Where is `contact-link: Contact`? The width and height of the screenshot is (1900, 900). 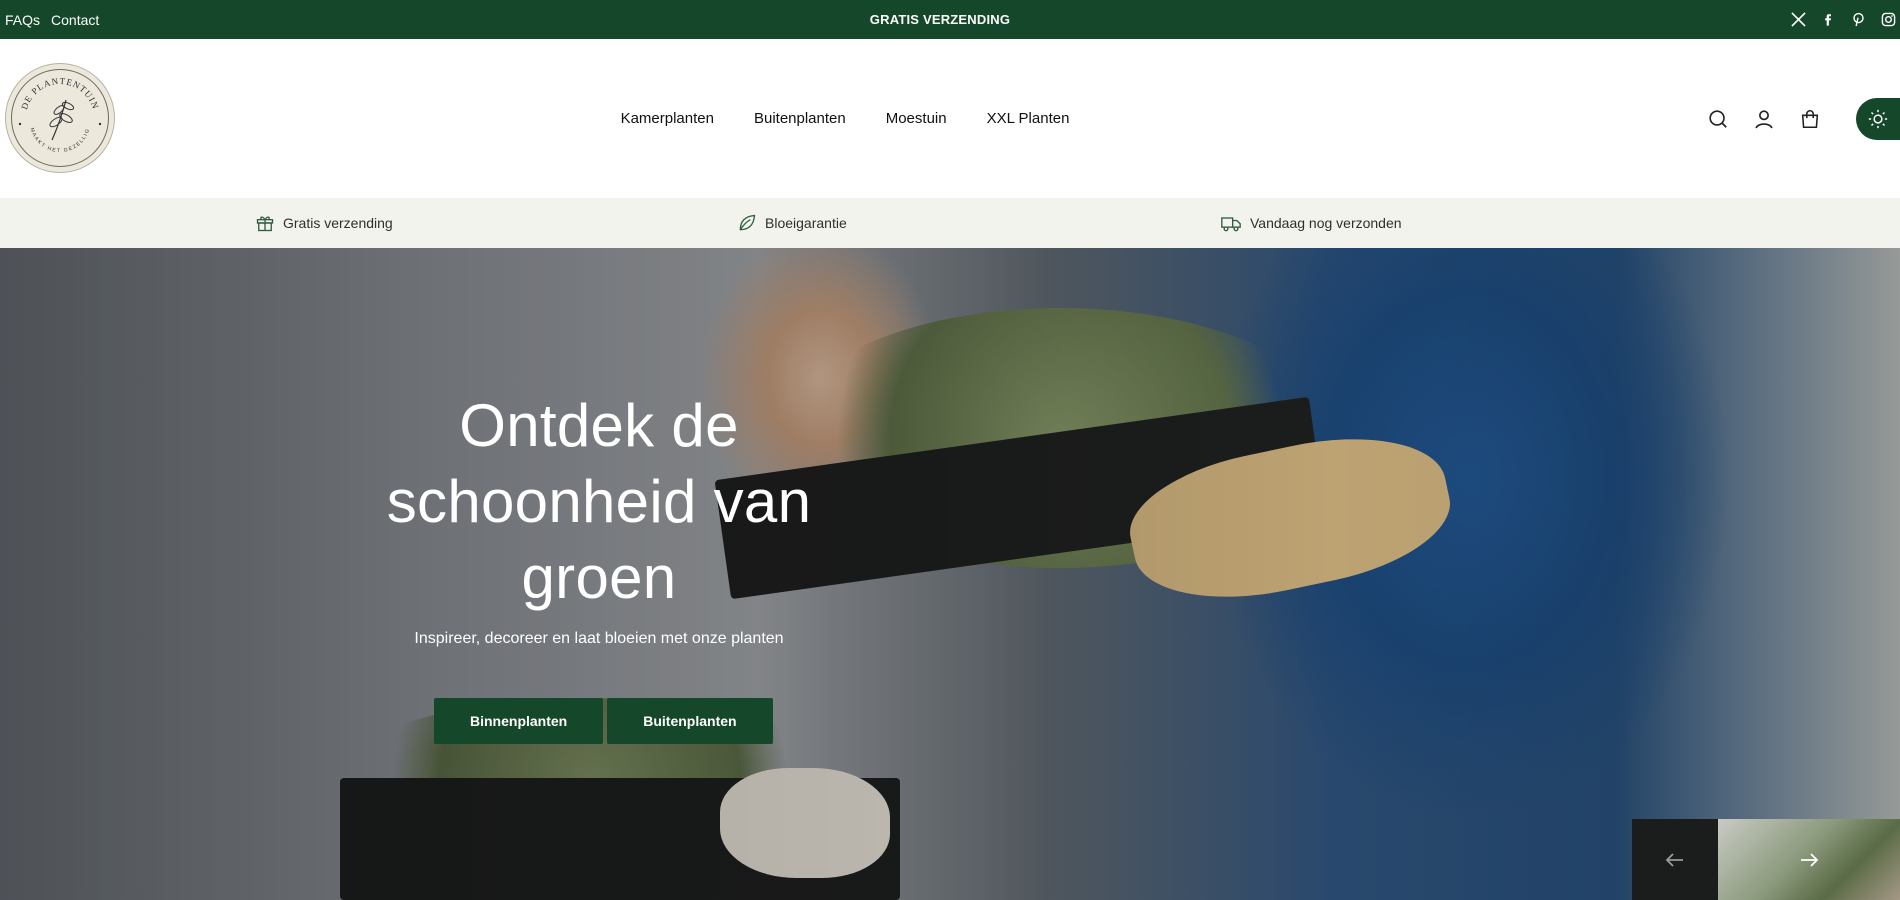 contact-link: Contact is located at coordinates (75, 20).